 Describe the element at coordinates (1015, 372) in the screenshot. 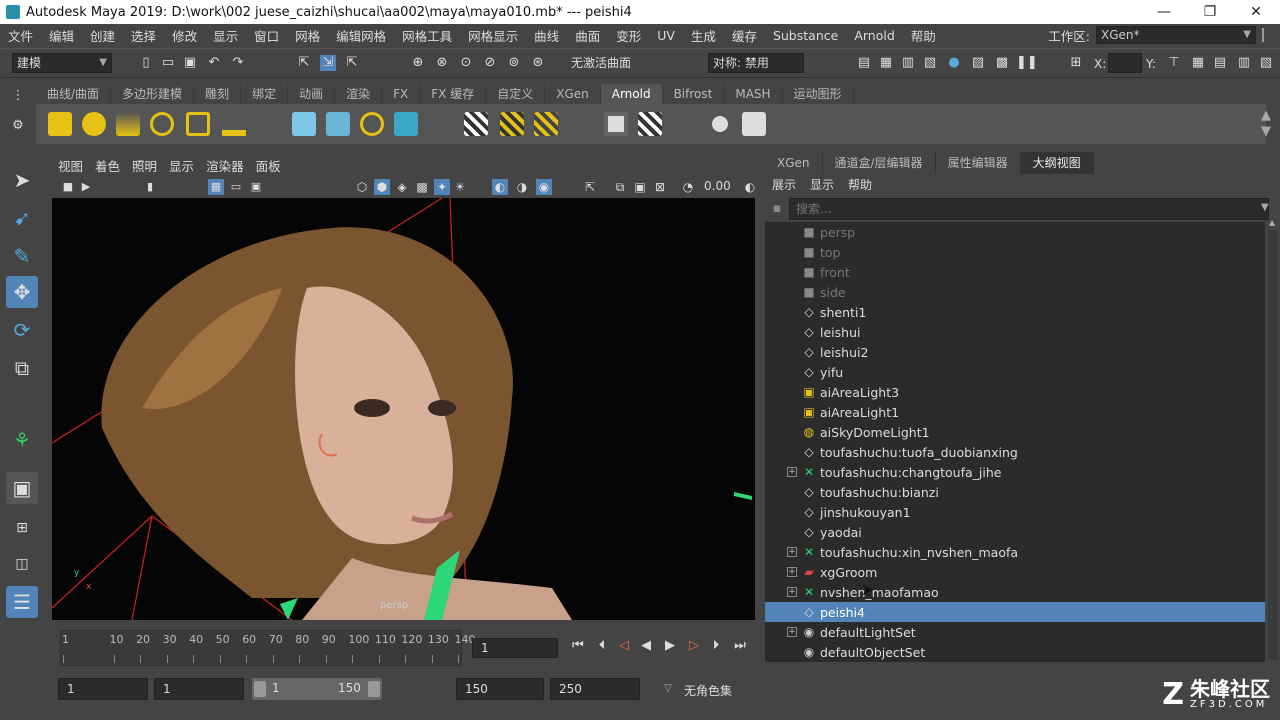

I see `outliner-item: ◇ yifu` at that location.